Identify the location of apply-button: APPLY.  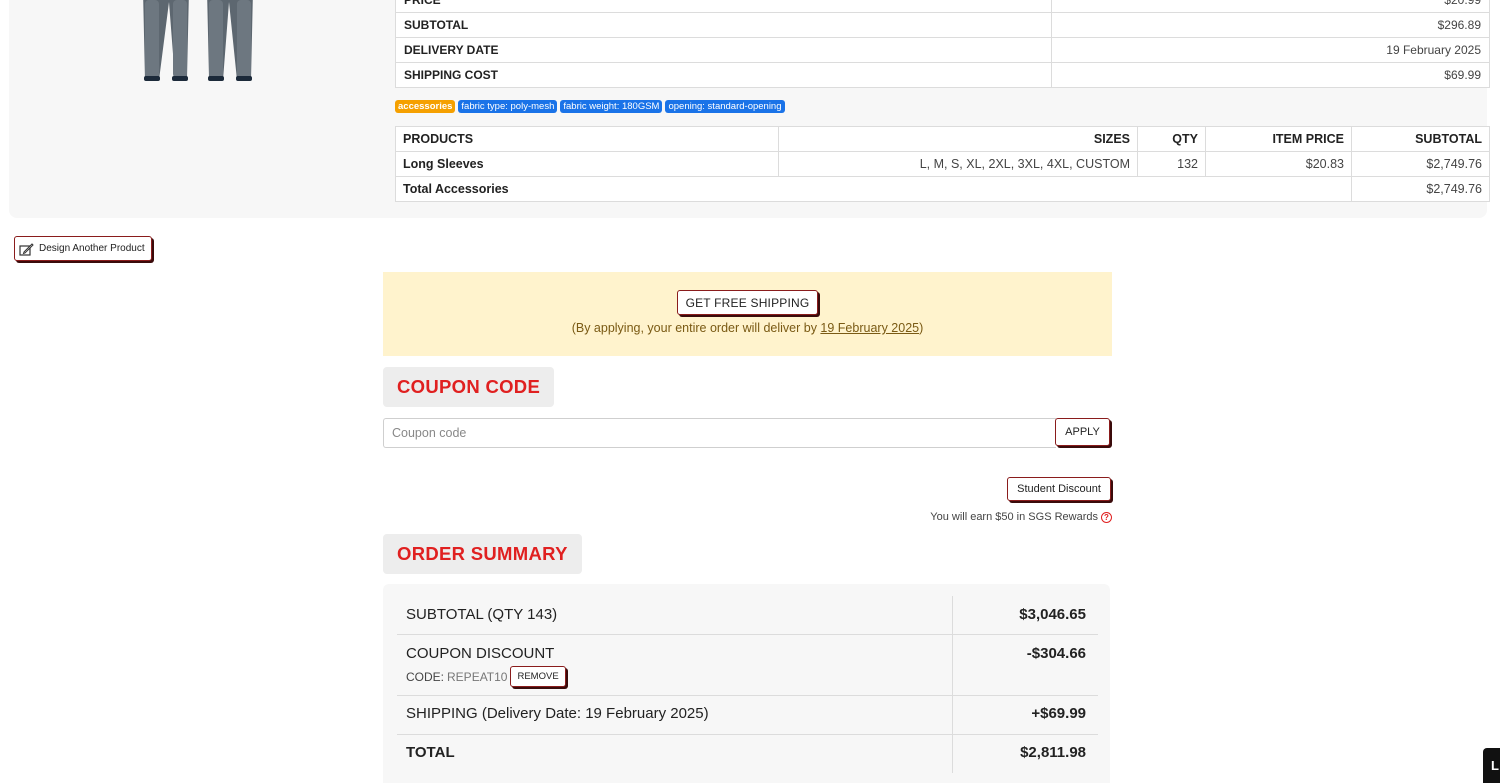
(1082, 432).